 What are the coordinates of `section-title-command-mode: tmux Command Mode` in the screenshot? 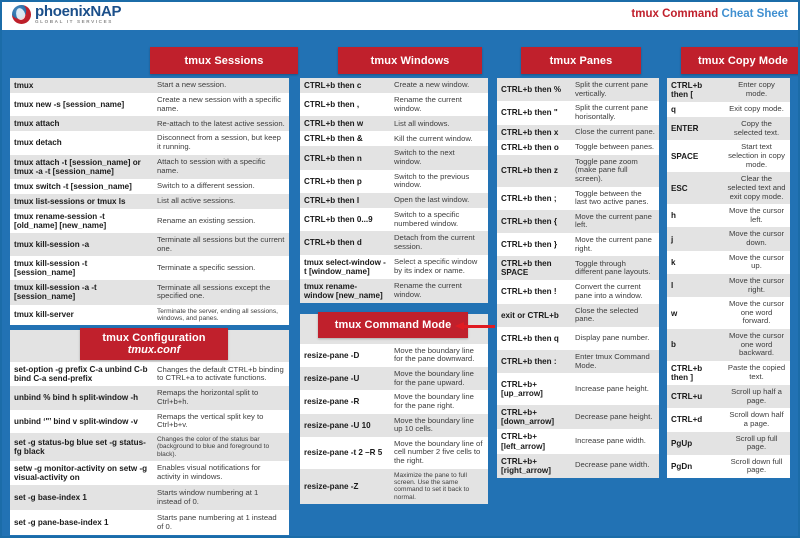 It's located at (393, 324).